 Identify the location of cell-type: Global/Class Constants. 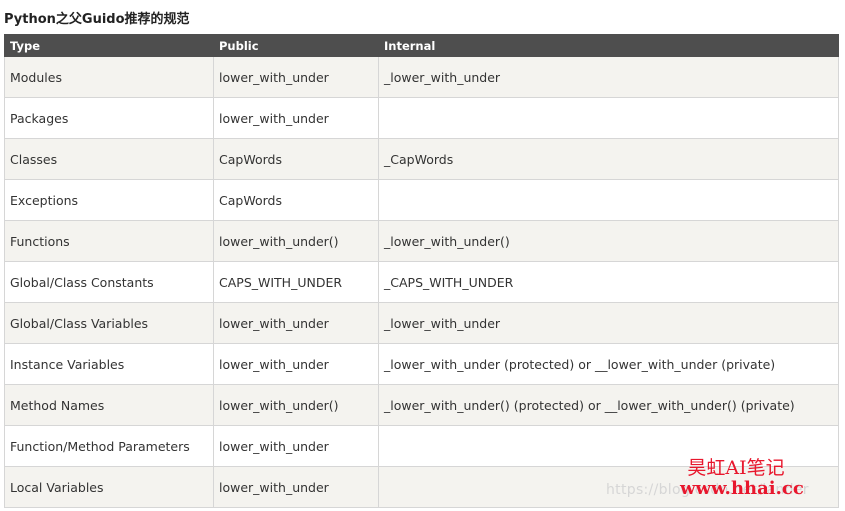
(109, 282).